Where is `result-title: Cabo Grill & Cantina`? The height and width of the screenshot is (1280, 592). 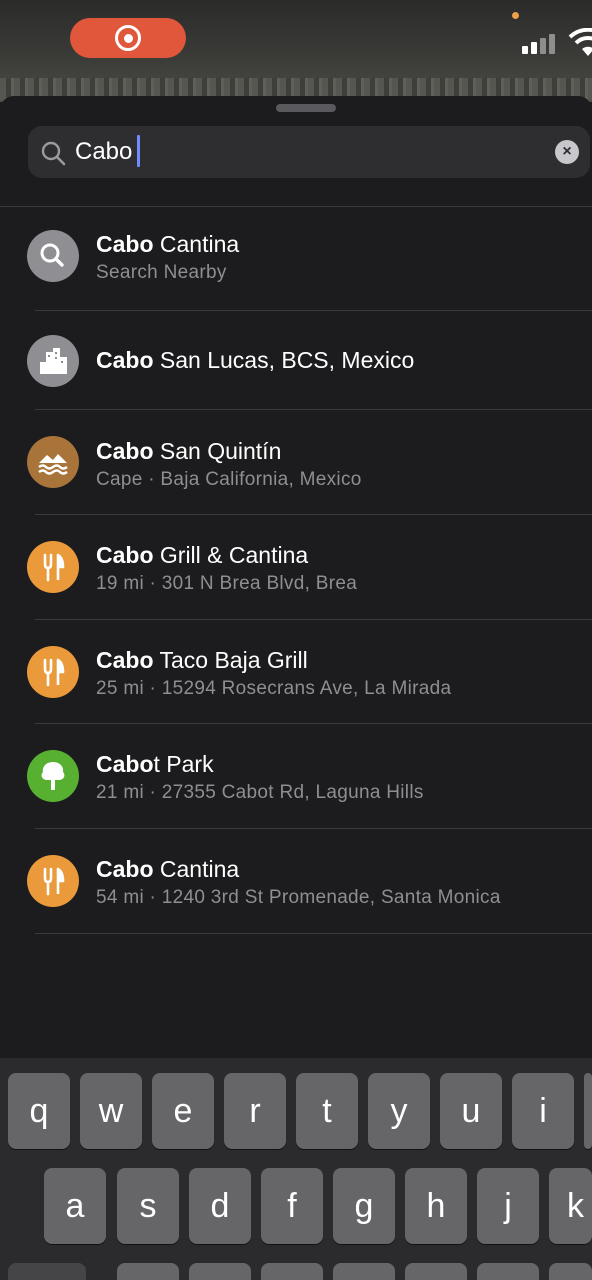 result-title: Cabo Grill & Cantina is located at coordinates (202, 555).